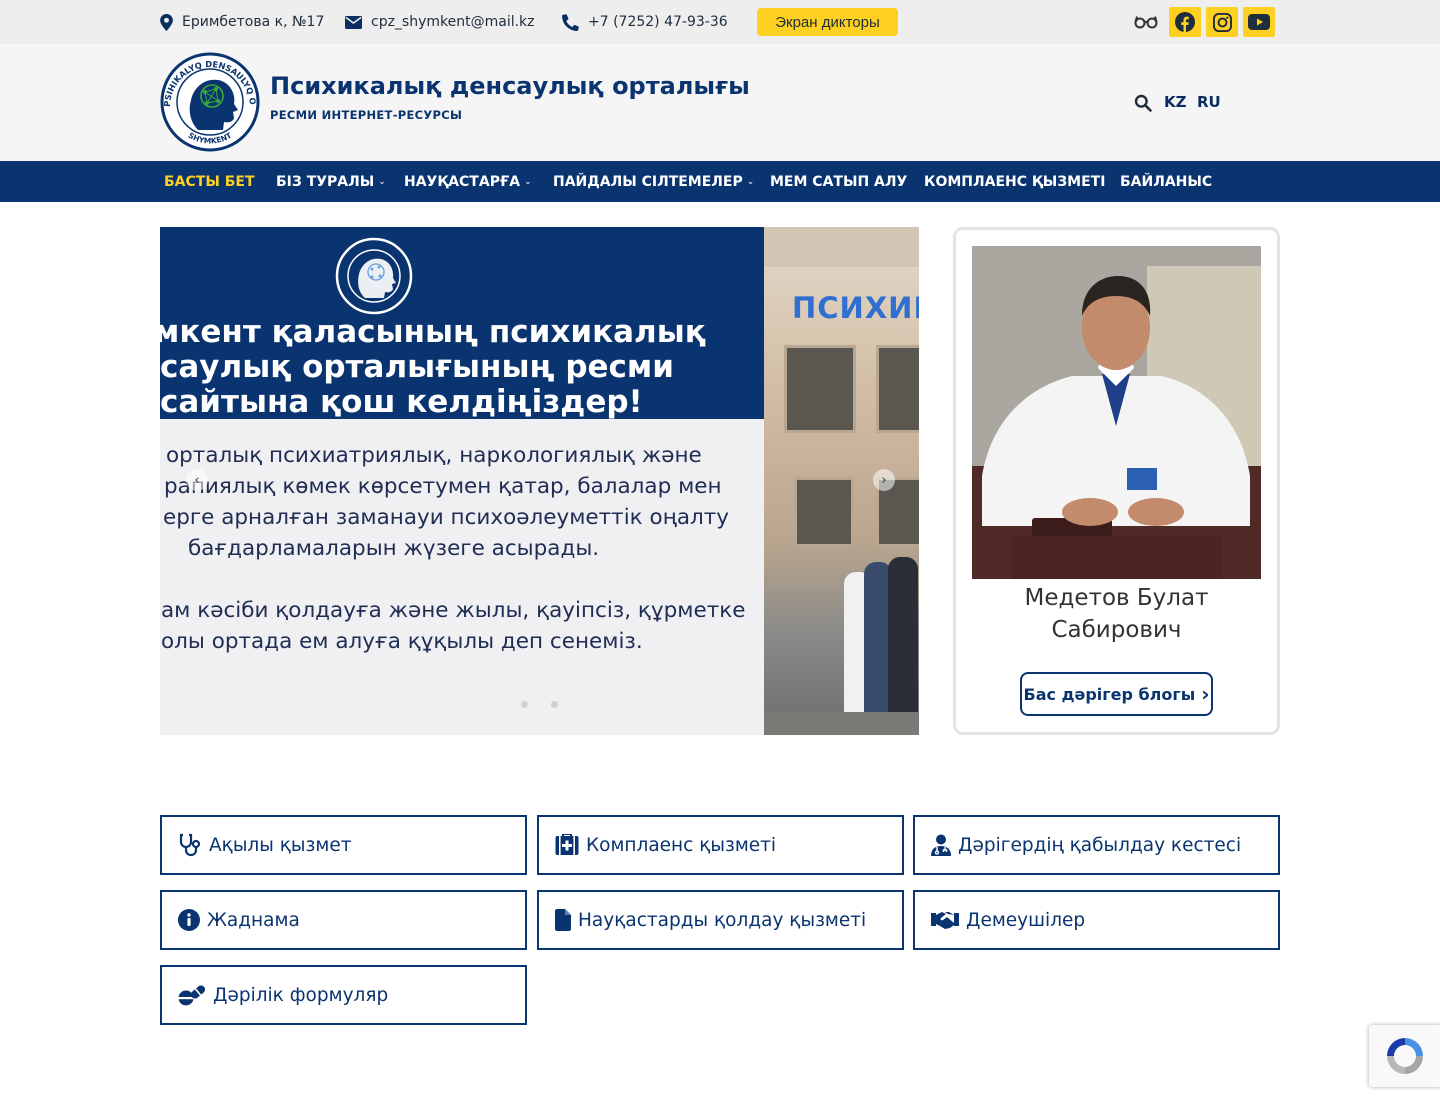 This screenshot has width=1440, height=1100. I want to click on nav-label: БІЗ ТУРАЛЫ, so click(325, 181).